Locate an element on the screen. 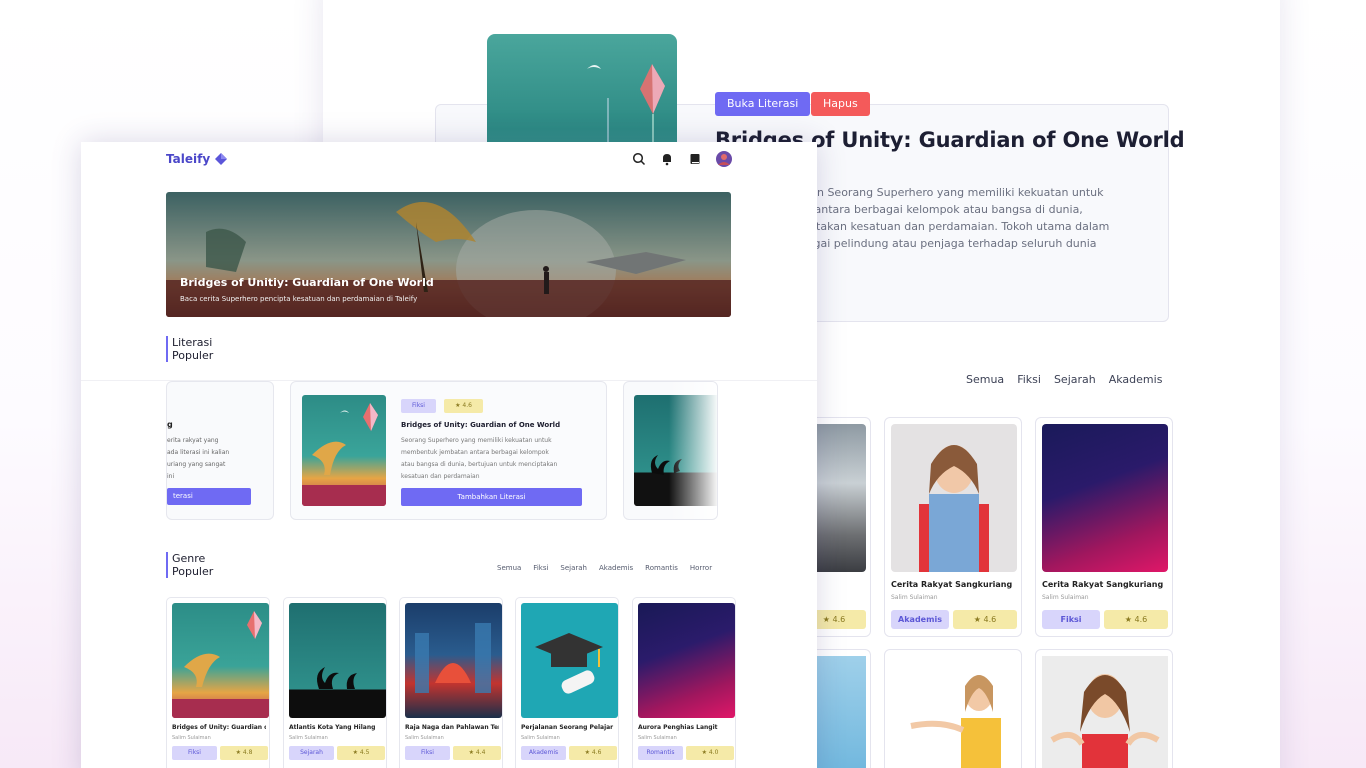 Image resolution: width=1366 pixels, height=768 pixels. brand-logo: Taleify is located at coordinates (197, 159).